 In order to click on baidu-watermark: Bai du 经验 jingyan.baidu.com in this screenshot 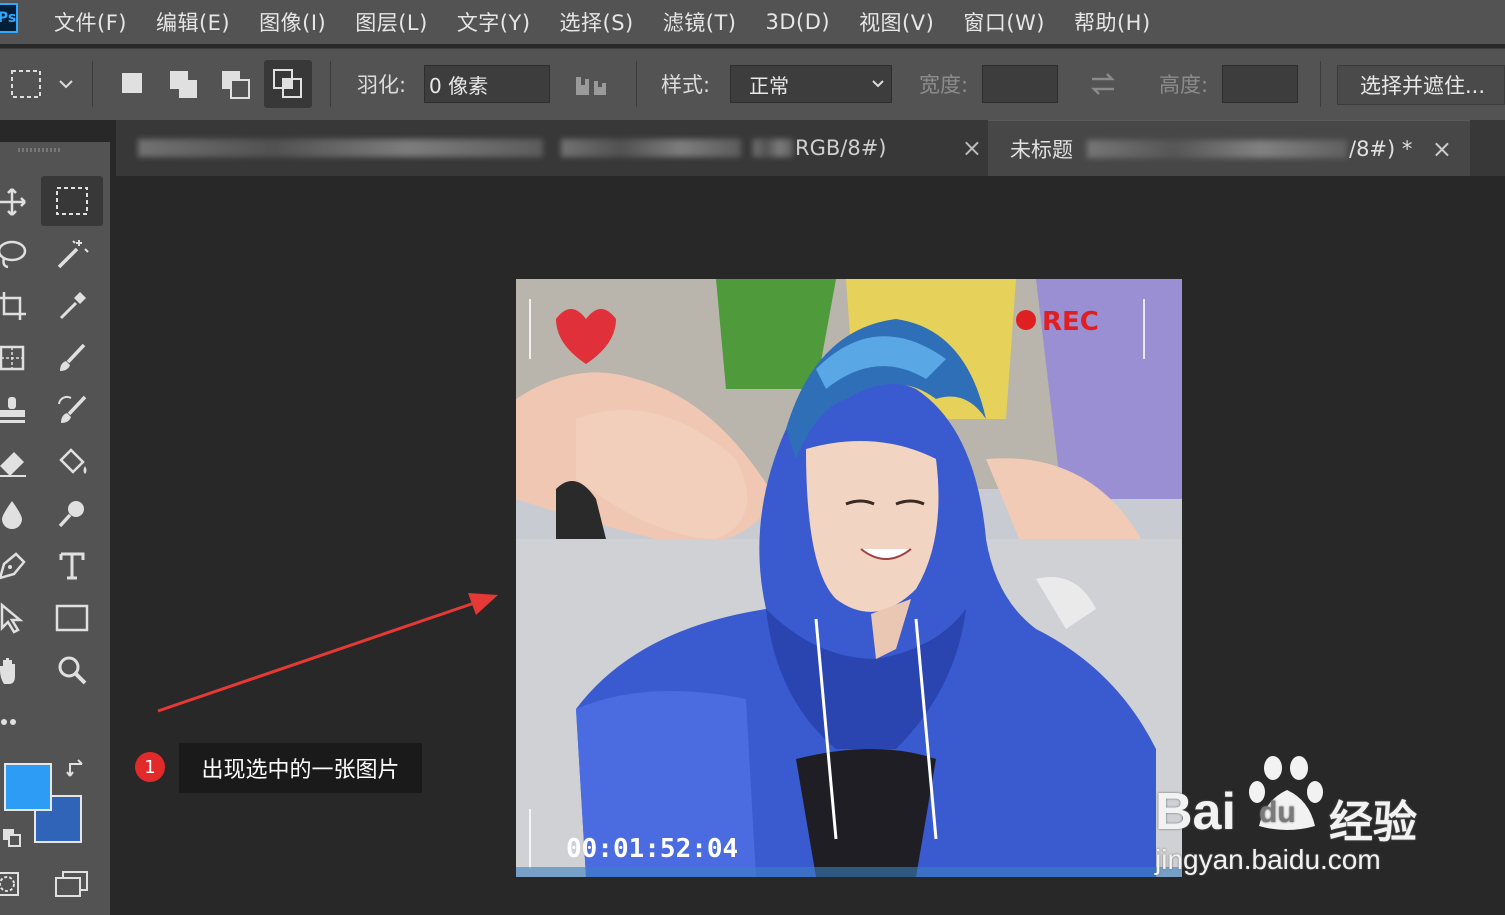, I will do `click(1295, 817)`.